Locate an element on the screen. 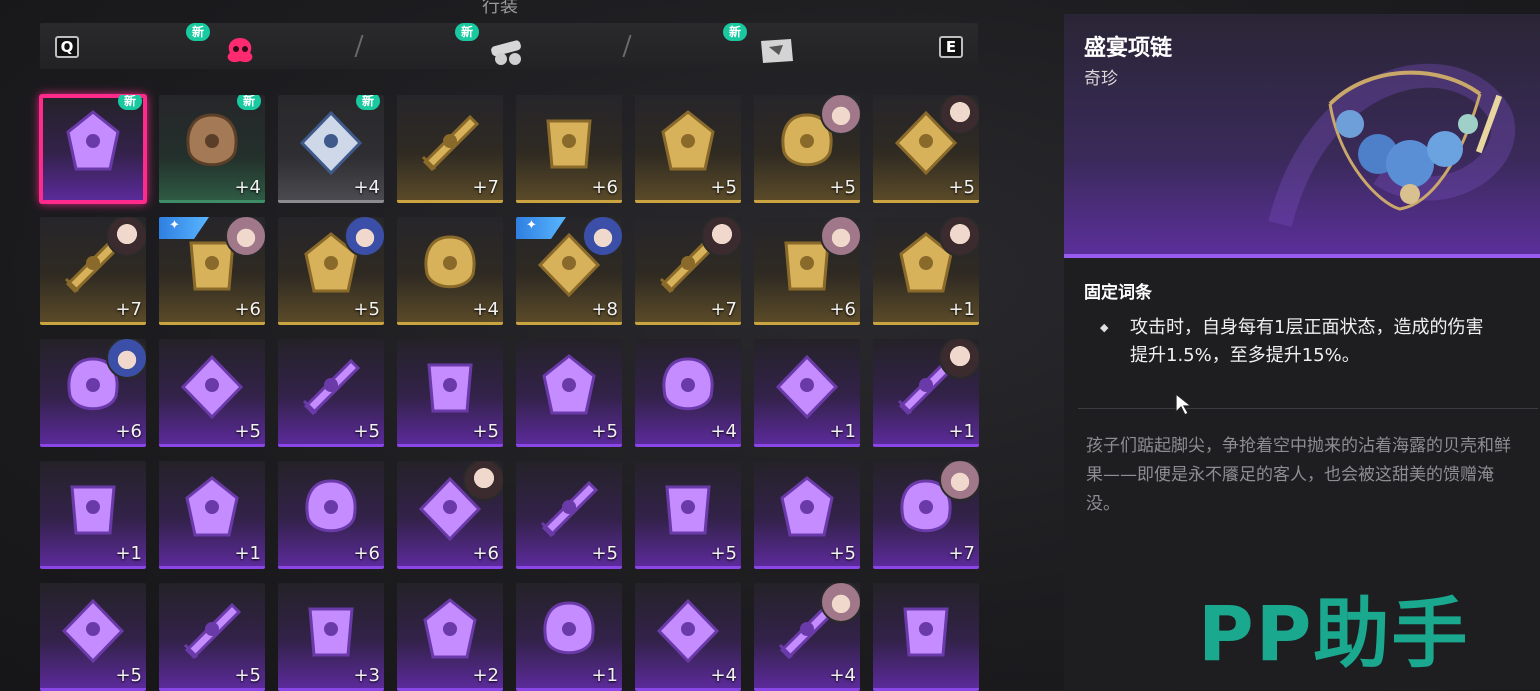 This screenshot has width=1540, height=691. banner-icon is located at coordinates (93, 510).